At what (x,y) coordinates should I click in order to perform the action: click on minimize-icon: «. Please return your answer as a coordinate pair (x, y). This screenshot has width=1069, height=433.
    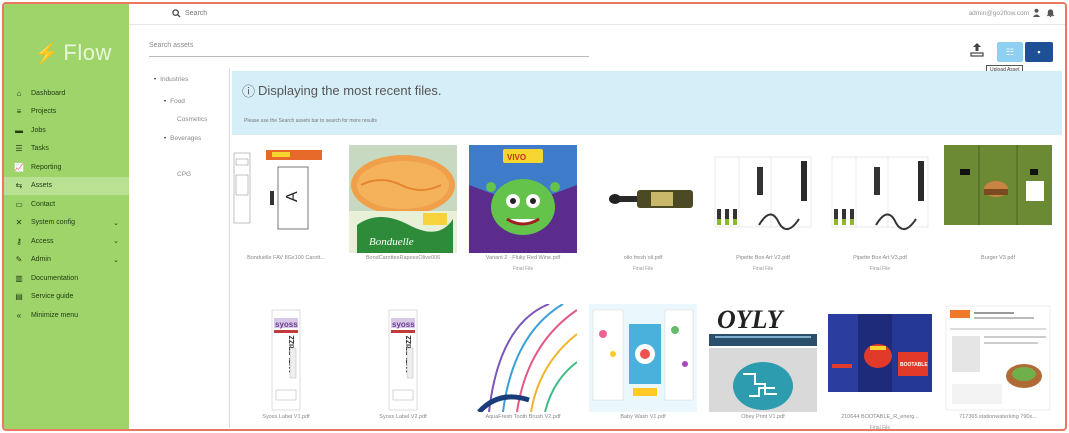
    Looking at the image, I should click on (19, 315).